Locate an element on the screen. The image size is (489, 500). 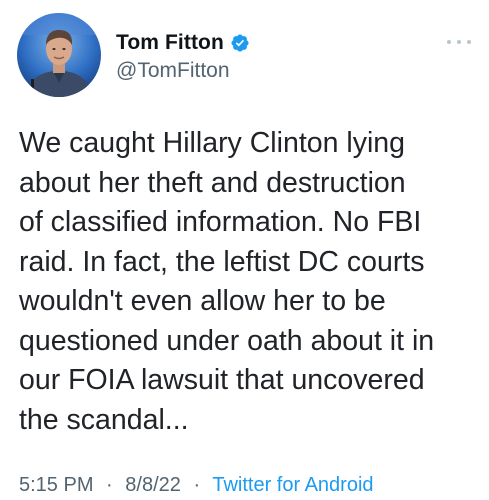
more-options-icon is located at coordinates (459, 42).